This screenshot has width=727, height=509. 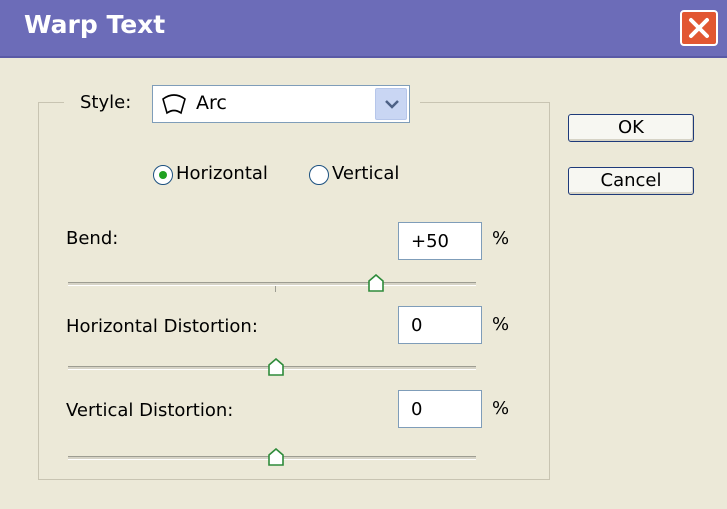 I want to click on window-title: Warp Text, so click(x=95, y=24).